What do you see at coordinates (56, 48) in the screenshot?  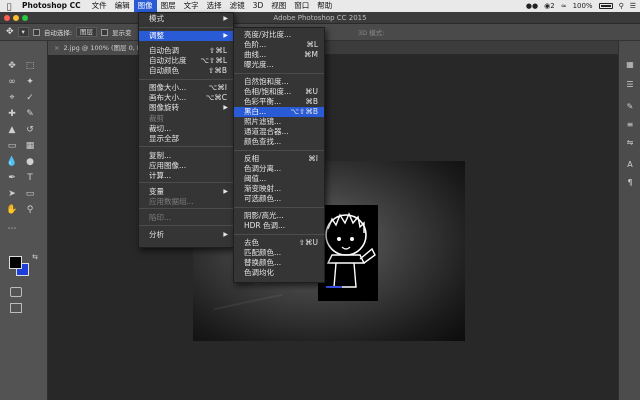 I see `close-tab-icon: ×` at bounding box center [56, 48].